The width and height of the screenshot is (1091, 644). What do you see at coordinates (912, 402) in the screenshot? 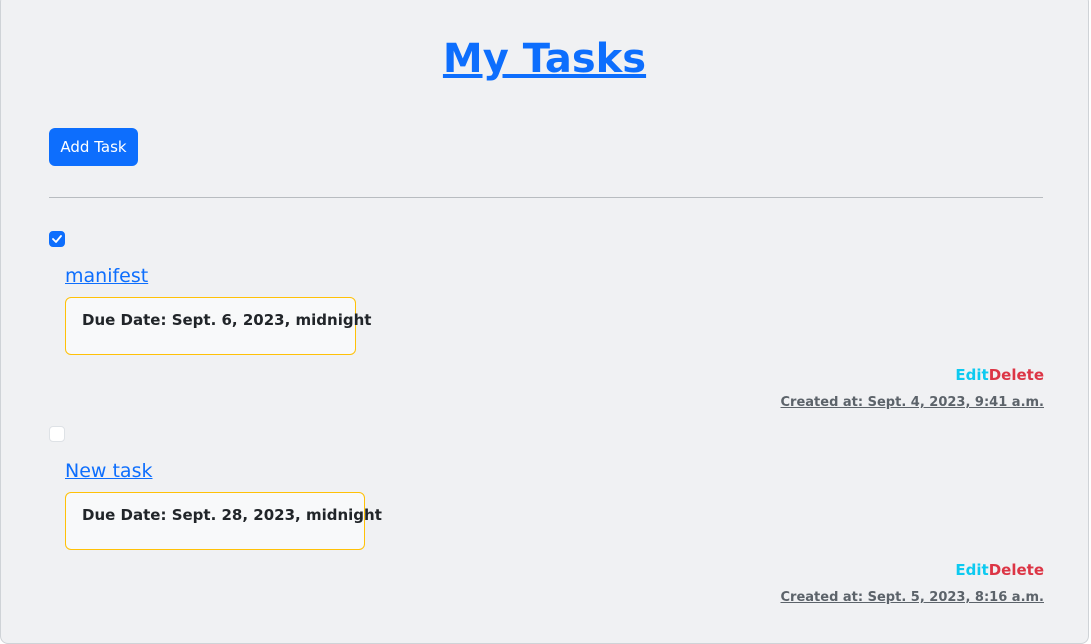
I see `created-at-text: Created at: Sept. 4, 2023, 9:41 a.m.` at bounding box center [912, 402].